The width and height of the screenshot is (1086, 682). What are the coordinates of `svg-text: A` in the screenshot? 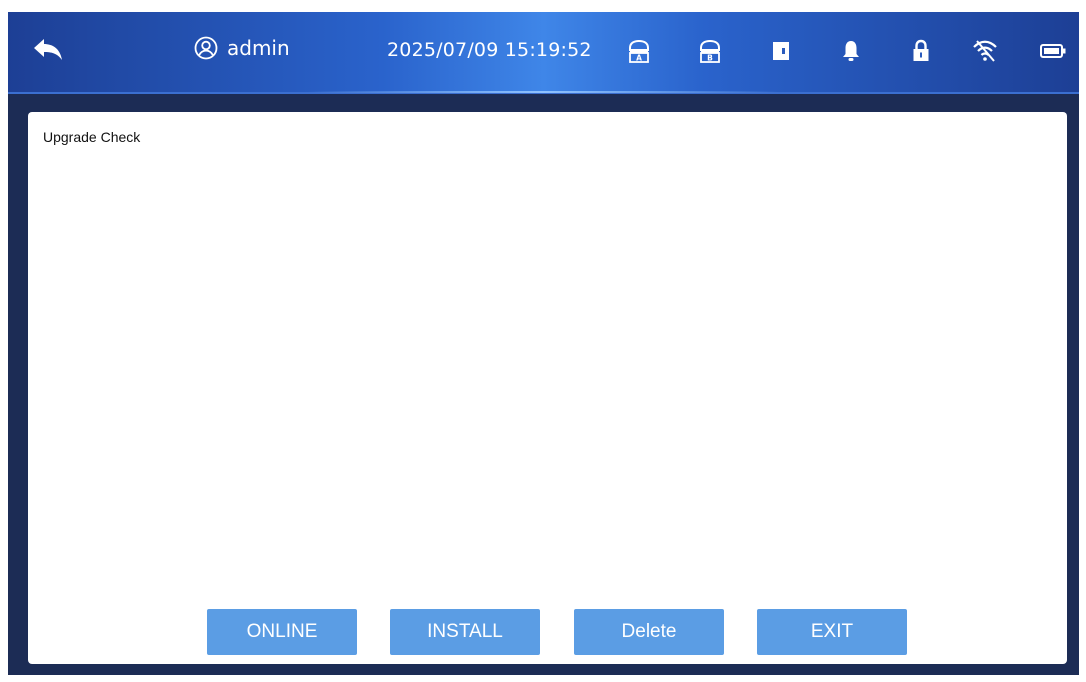 It's located at (639, 58).